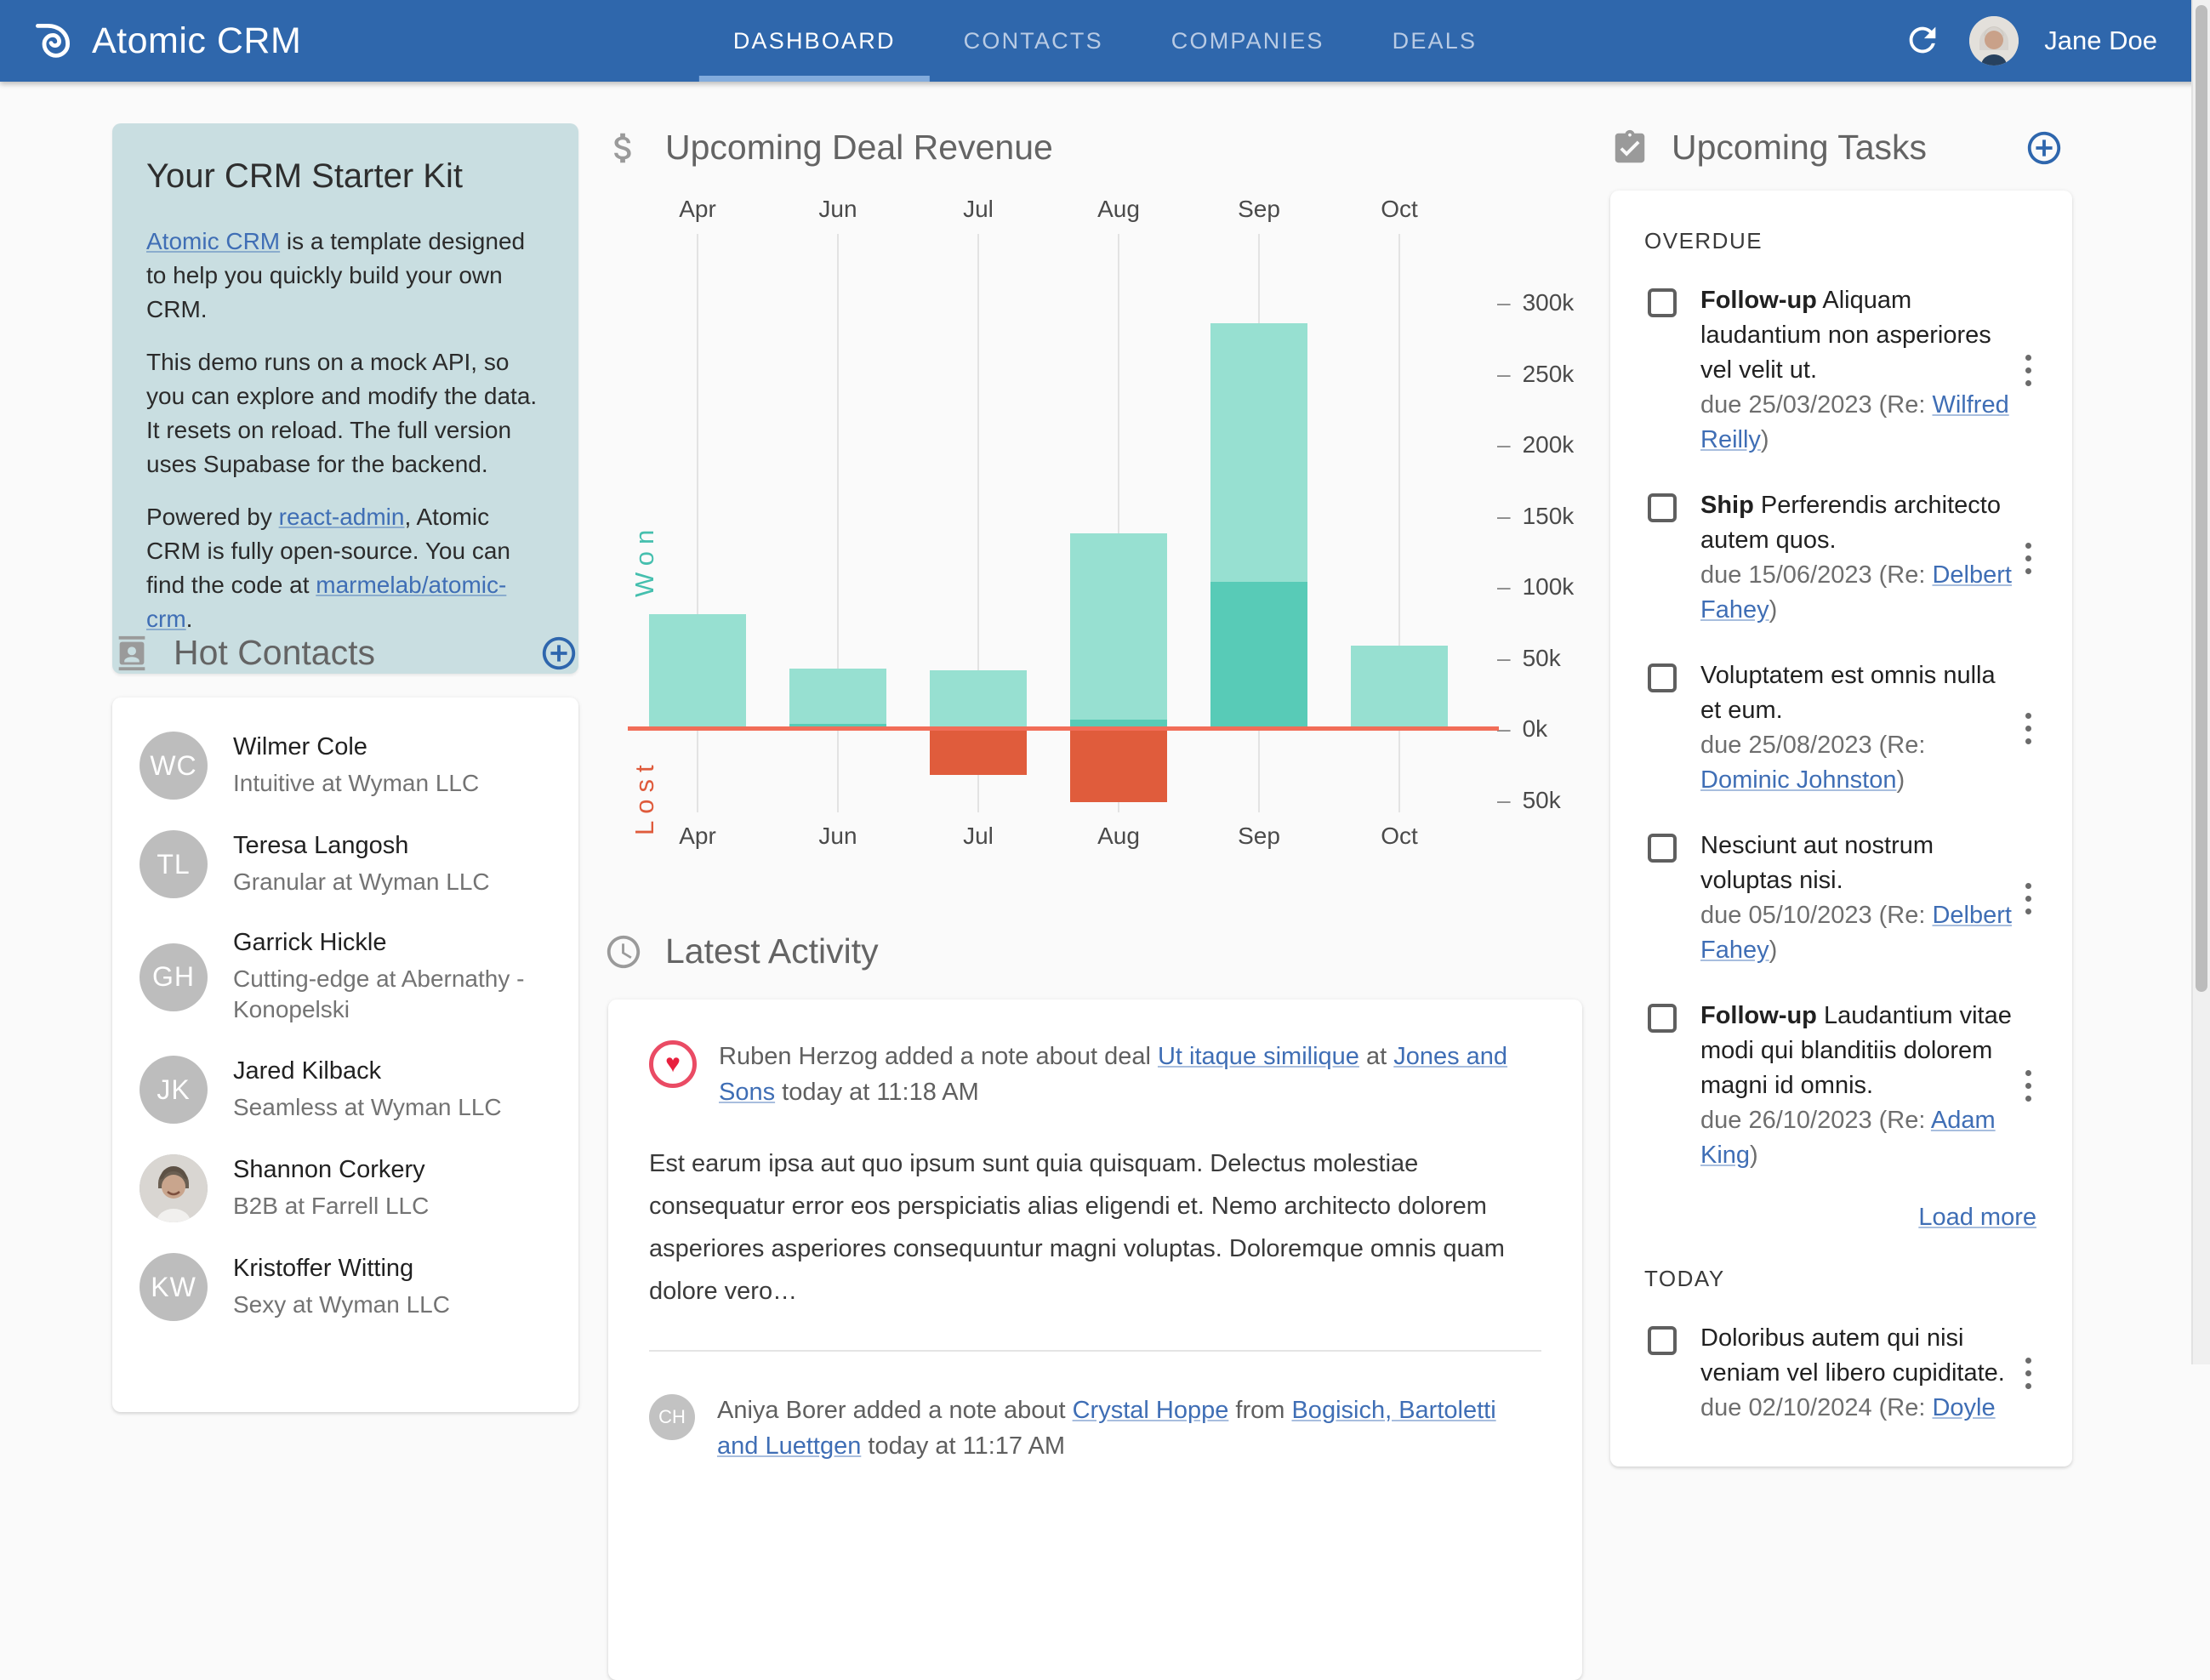 This screenshot has height=1680, width=2210. I want to click on deal-link: Ut itaque similique, so click(1258, 1056).